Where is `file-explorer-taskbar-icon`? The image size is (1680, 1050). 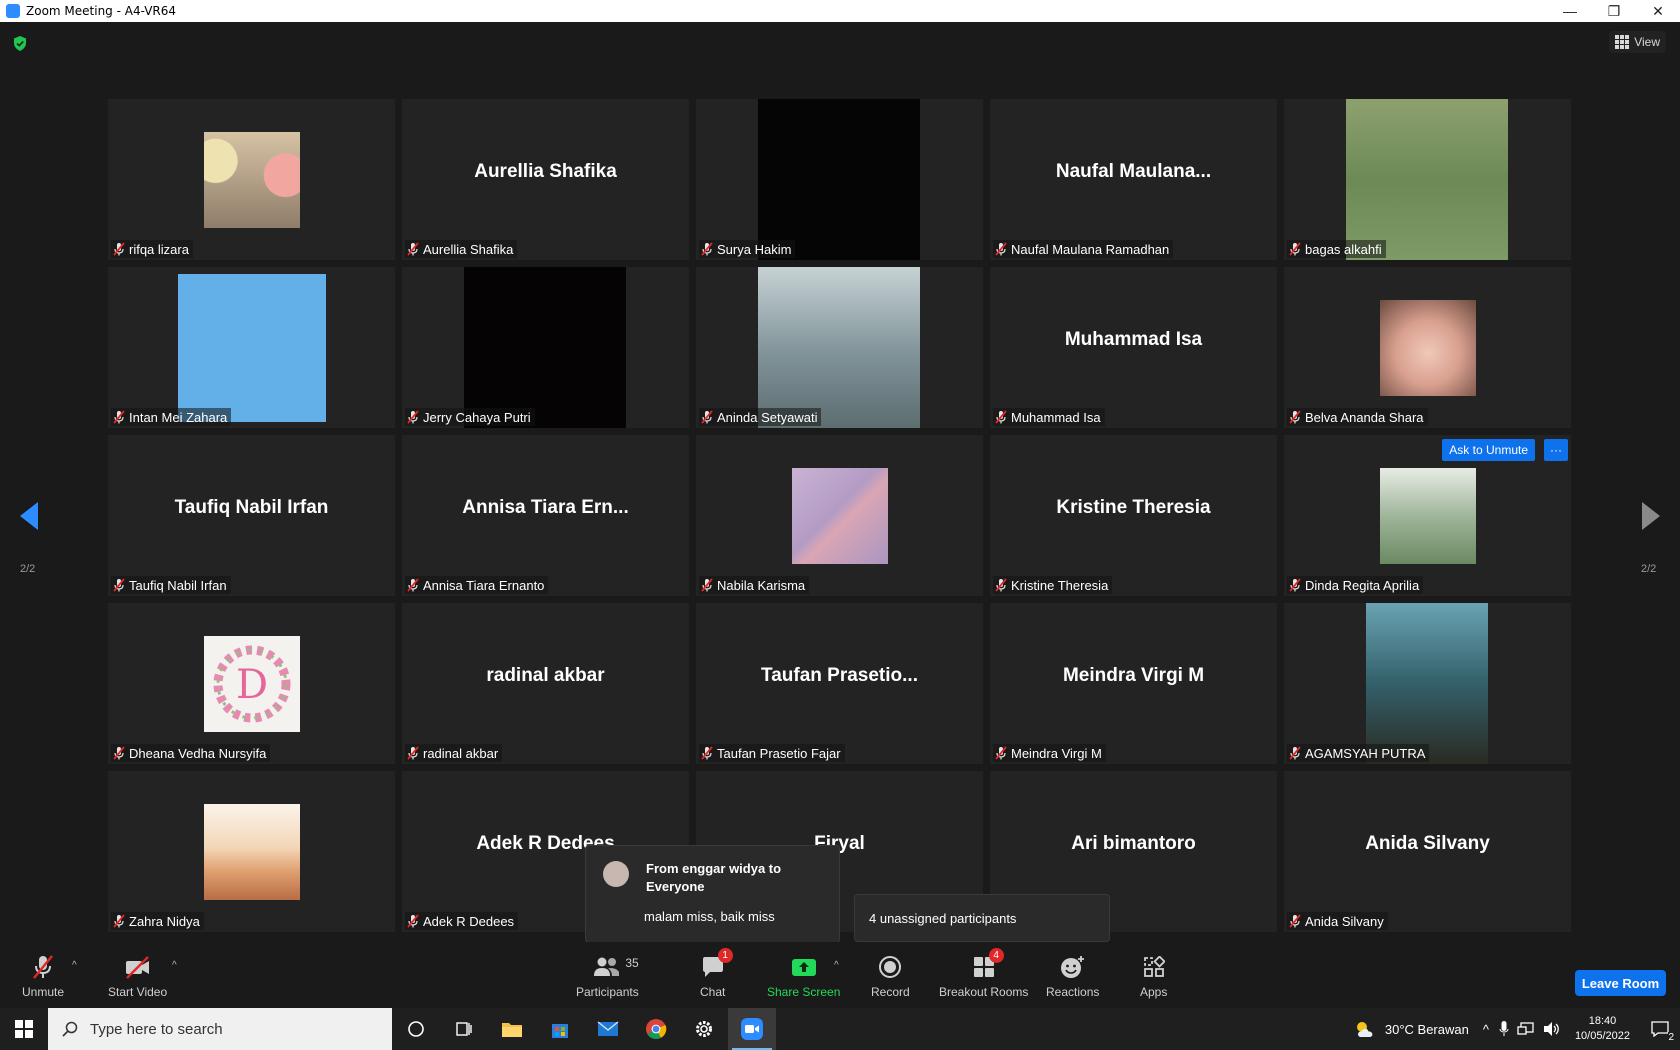
file-explorer-taskbar-icon is located at coordinates (512, 1029).